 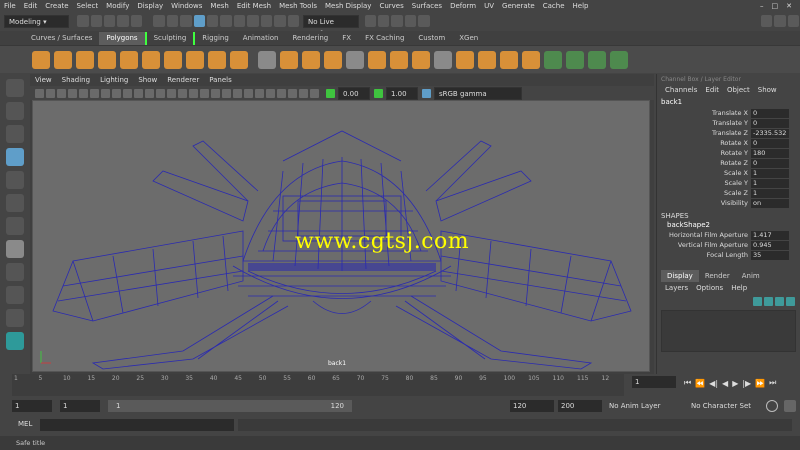 What do you see at coordinates (15, 134) in the screenshot?
I see `paint-select-tool-icon` at bounding box center [15, 134].